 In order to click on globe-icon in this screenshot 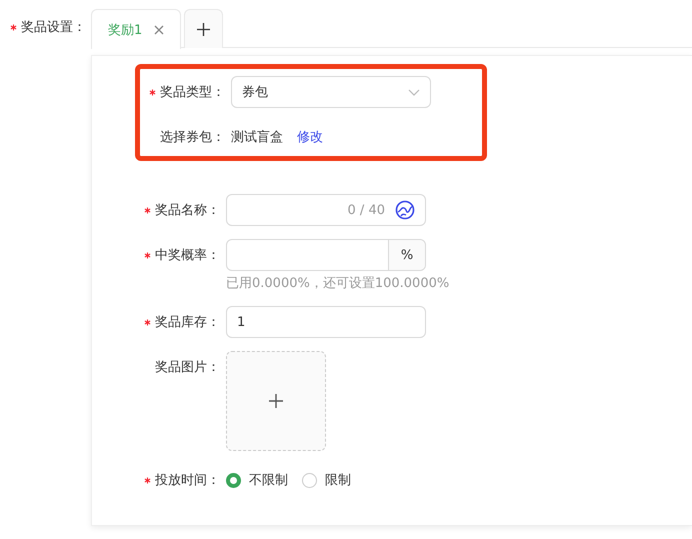, I will do `click(405, 210)`.